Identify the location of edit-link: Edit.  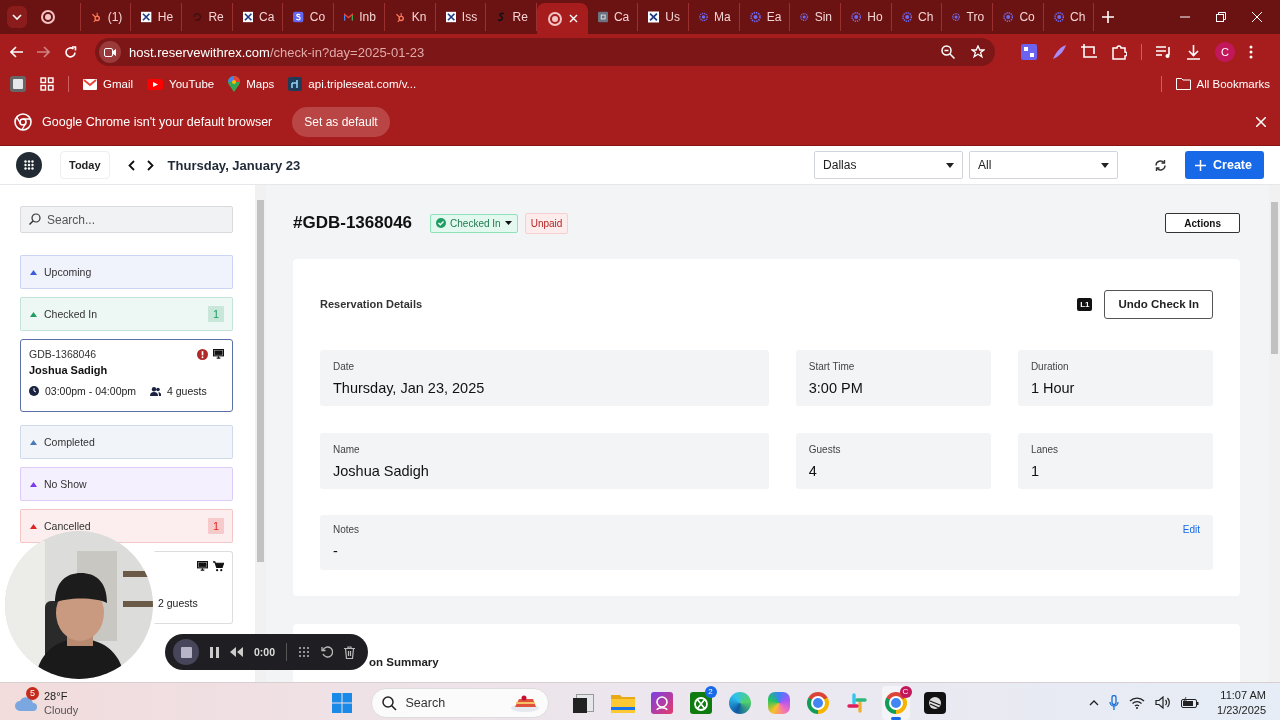
(1191, 529).